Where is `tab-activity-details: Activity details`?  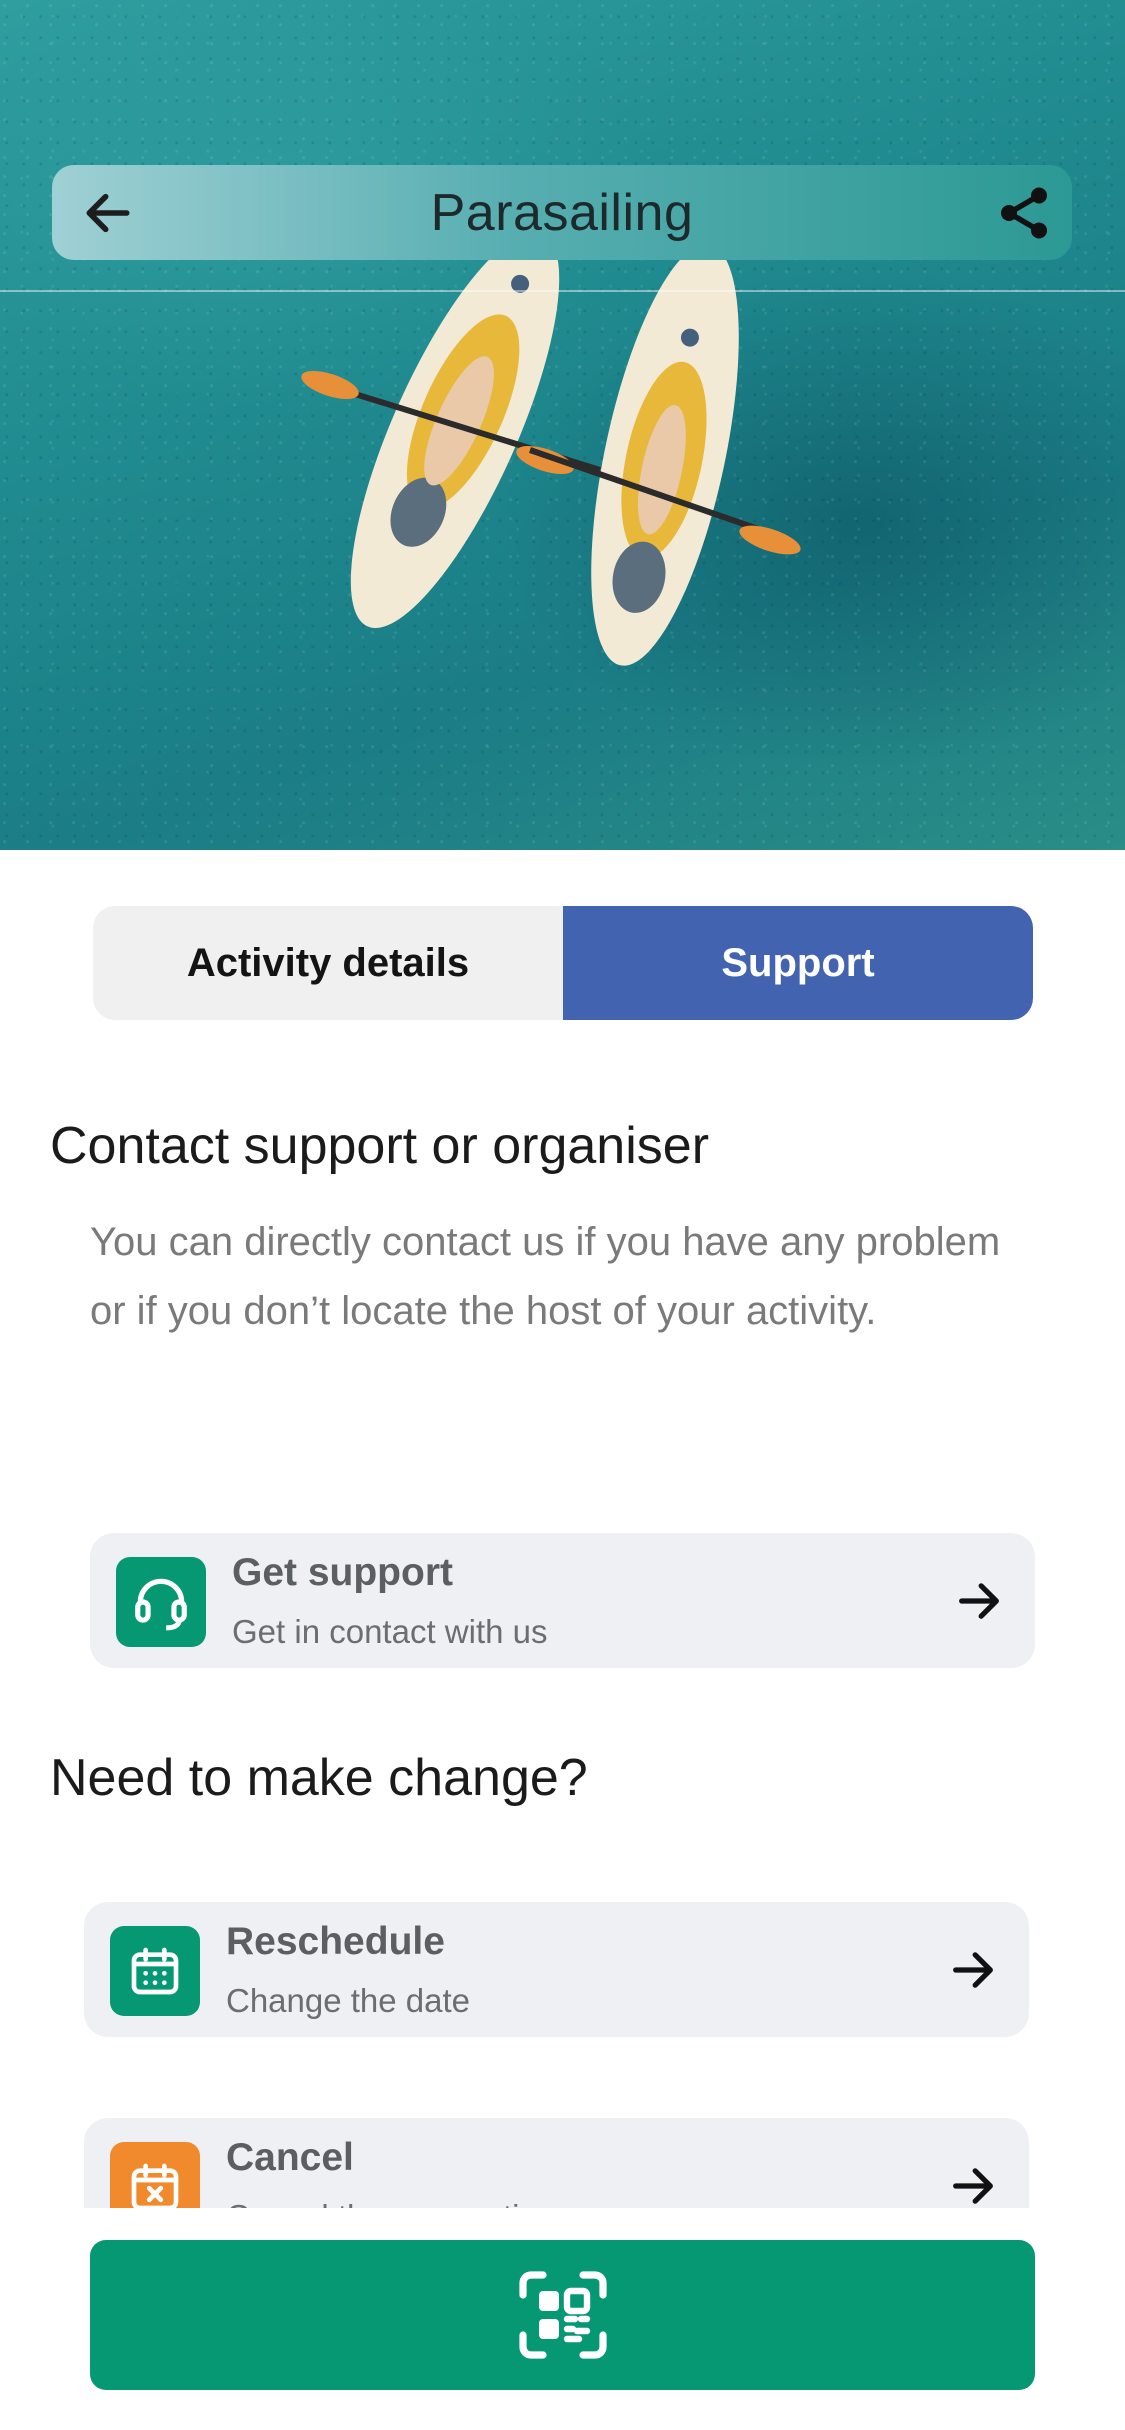
tab-activity-details: Activity details is located at coordinates (328, 963).